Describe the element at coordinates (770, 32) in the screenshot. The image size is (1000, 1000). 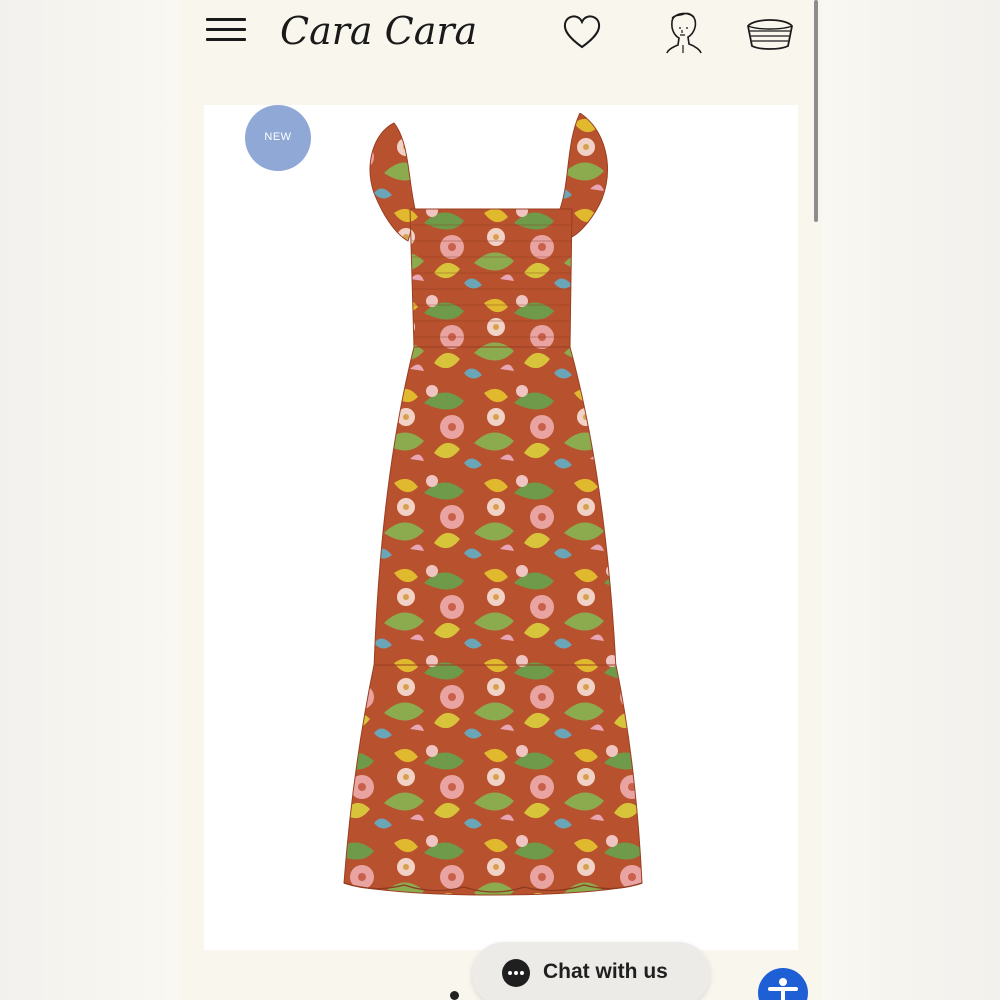
I see `basket-icon` at that location.